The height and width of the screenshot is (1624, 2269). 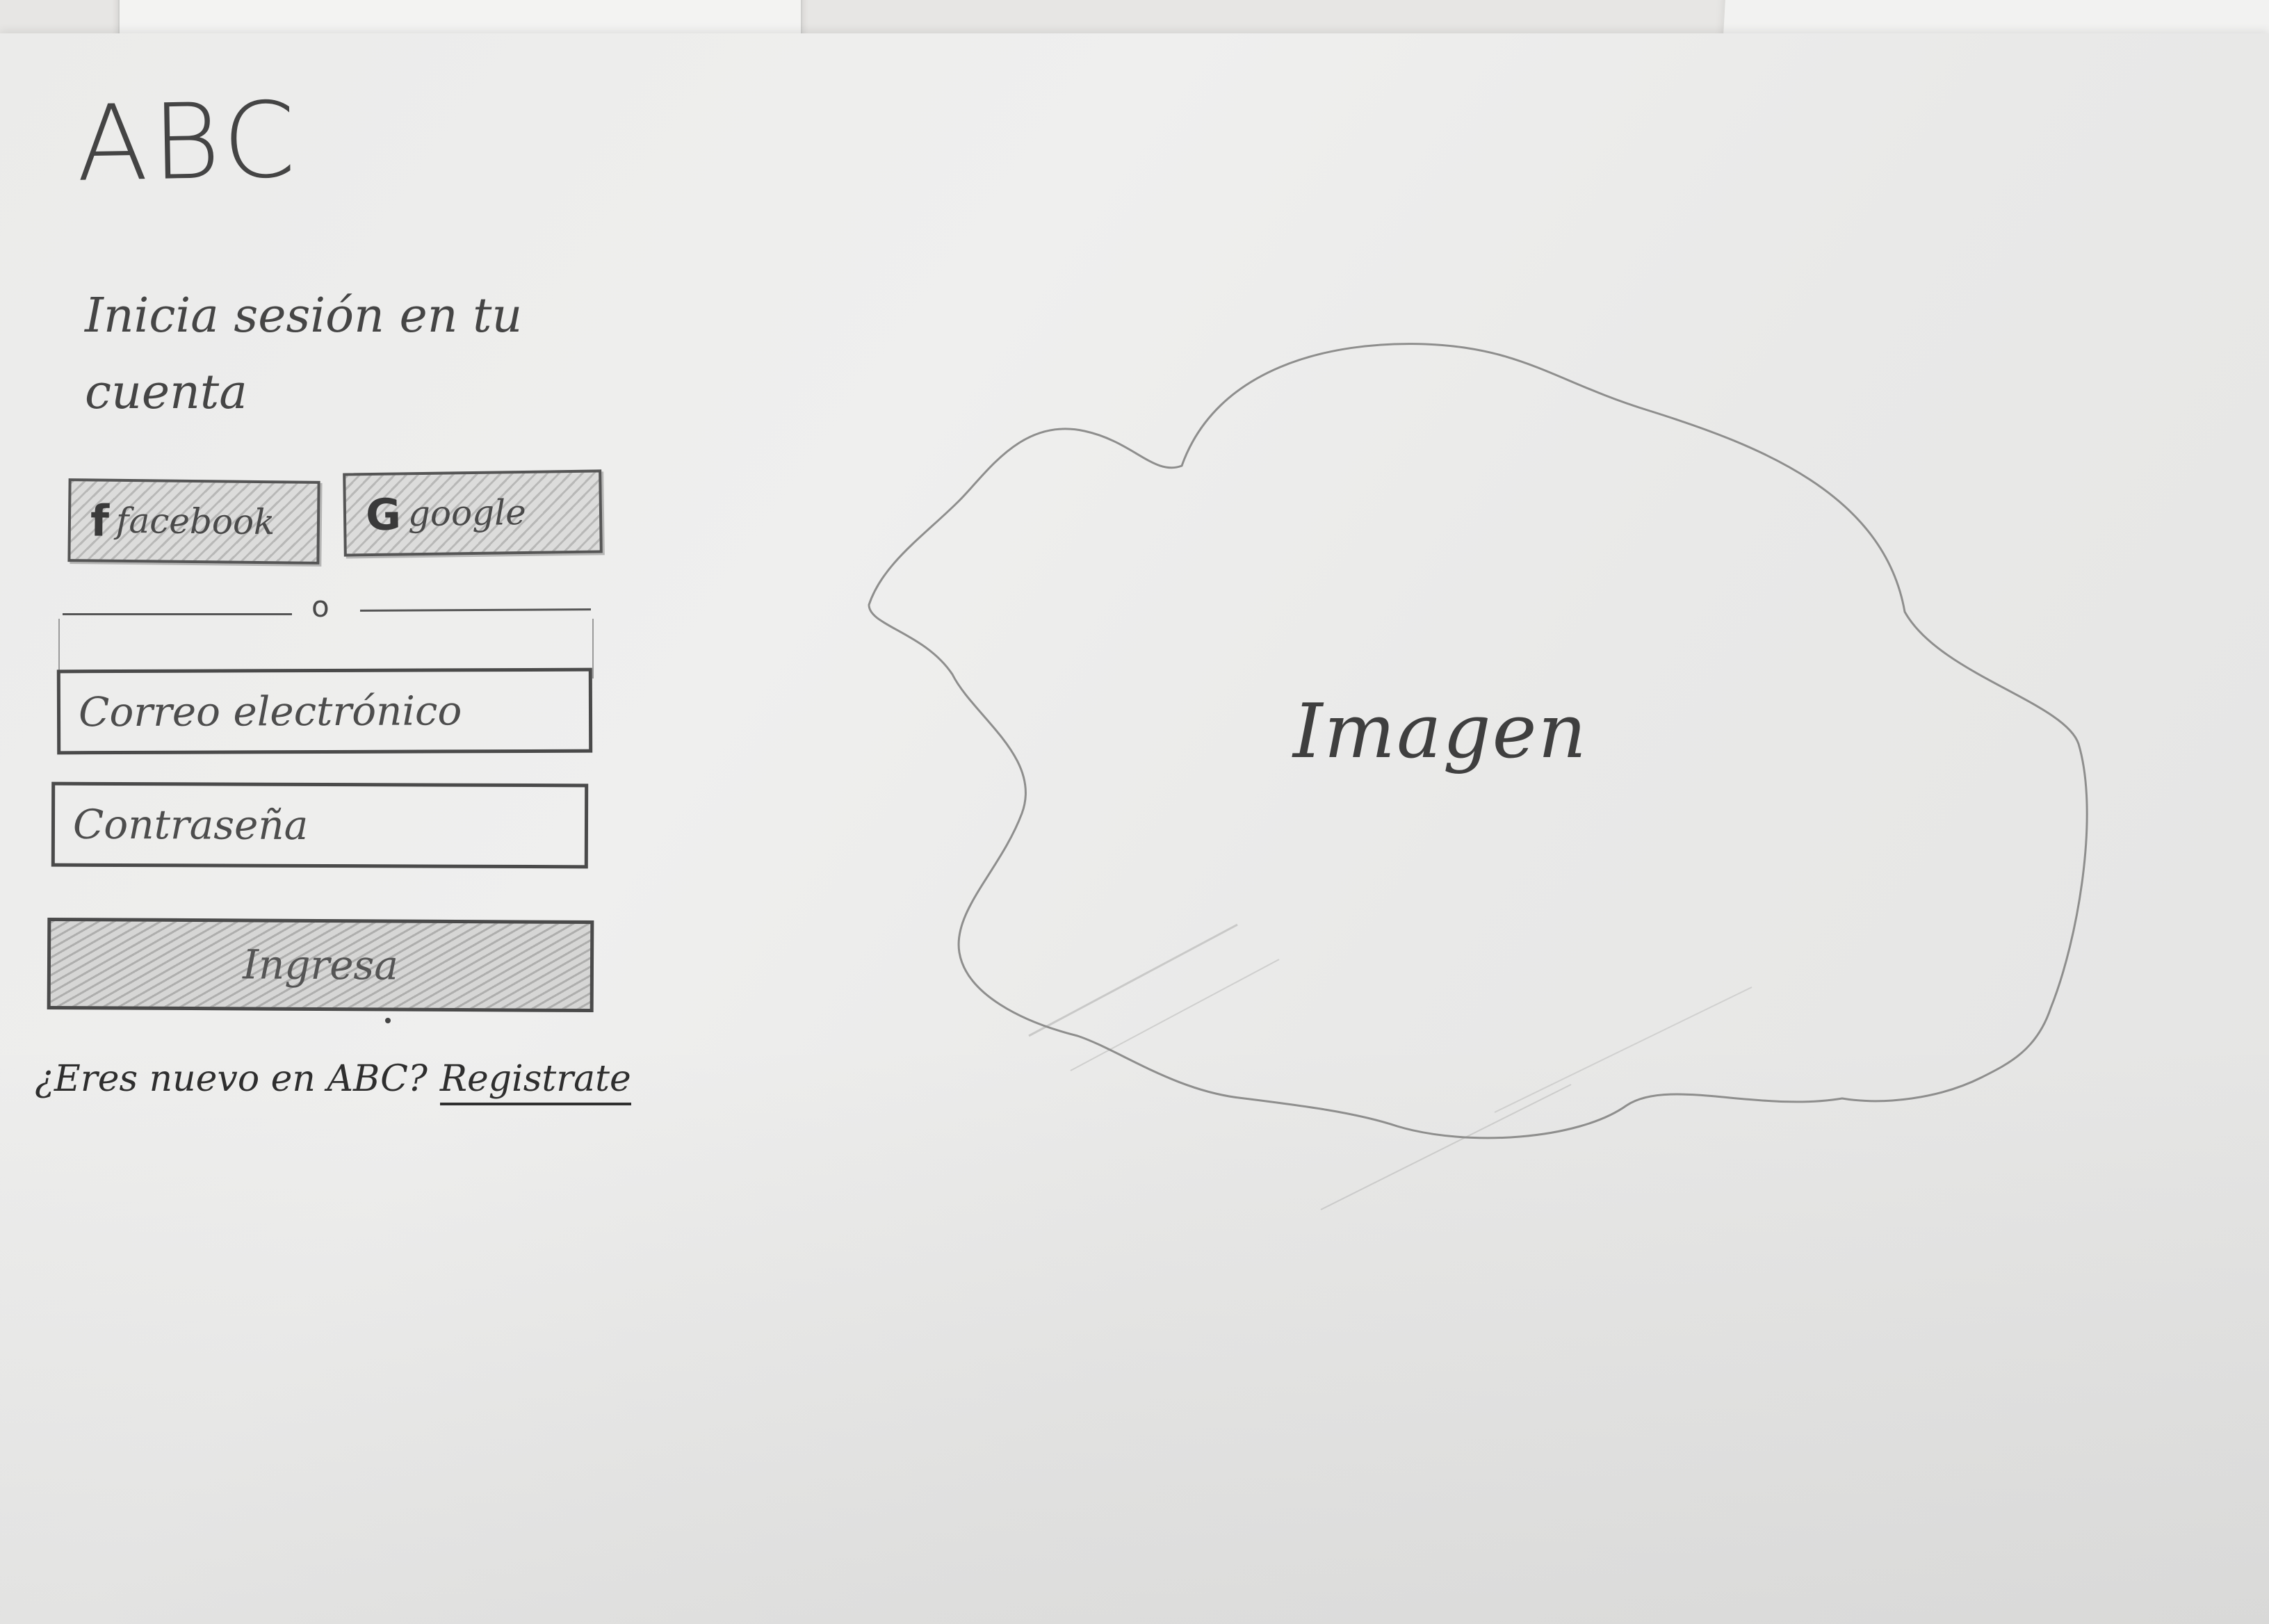 I want to click on google-login-button: G google, so click(x=473, y=513).